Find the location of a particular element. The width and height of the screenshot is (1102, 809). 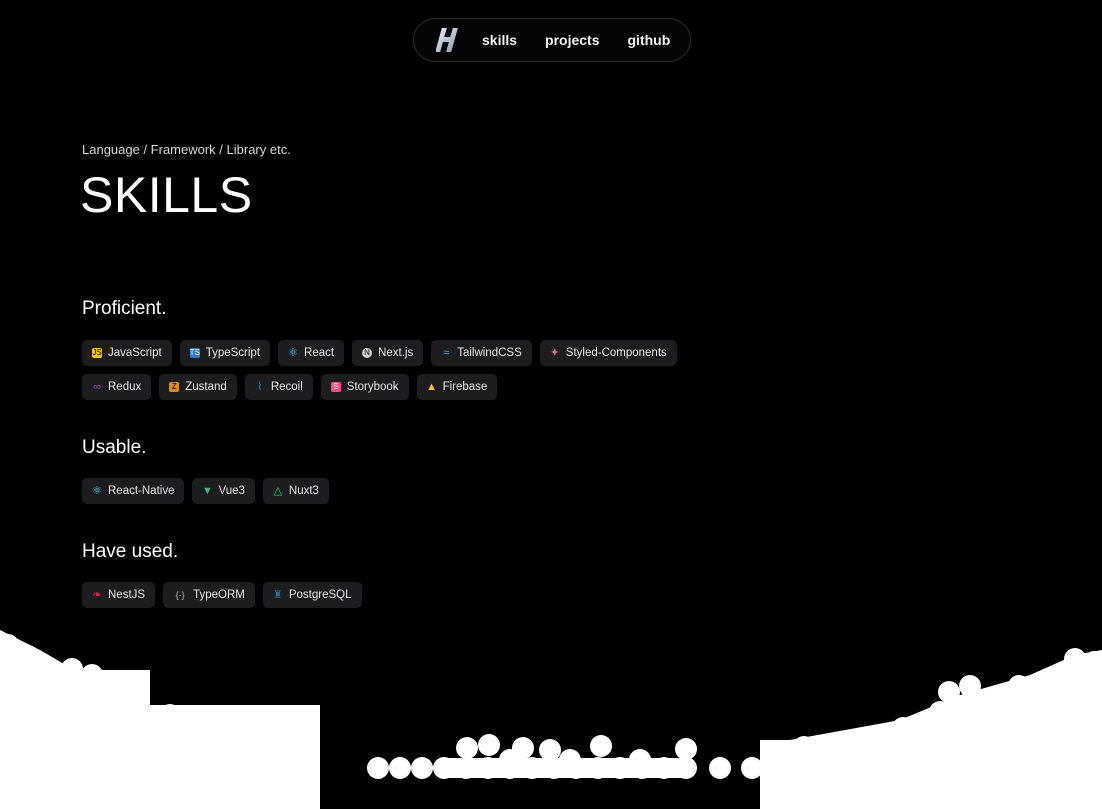

logo-icon is located at coordinates (449, 40).